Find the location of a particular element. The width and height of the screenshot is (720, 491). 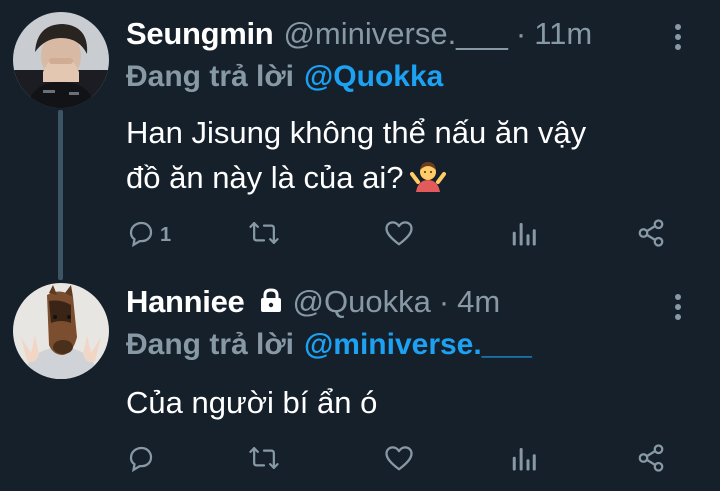

tweet-actions is located at coordinates (406, 460).